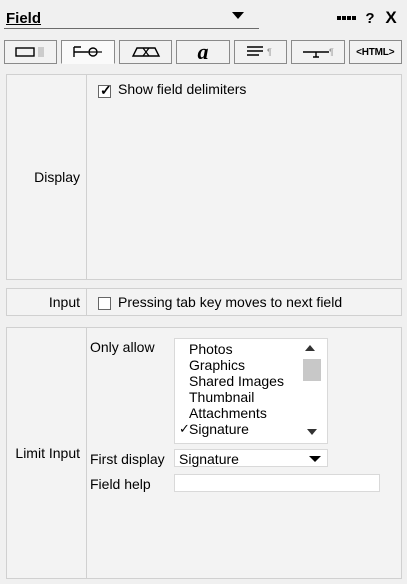  Describe the element at coordinates (23, 18) in the screenshot. I see `panel-title: Field` at that location.